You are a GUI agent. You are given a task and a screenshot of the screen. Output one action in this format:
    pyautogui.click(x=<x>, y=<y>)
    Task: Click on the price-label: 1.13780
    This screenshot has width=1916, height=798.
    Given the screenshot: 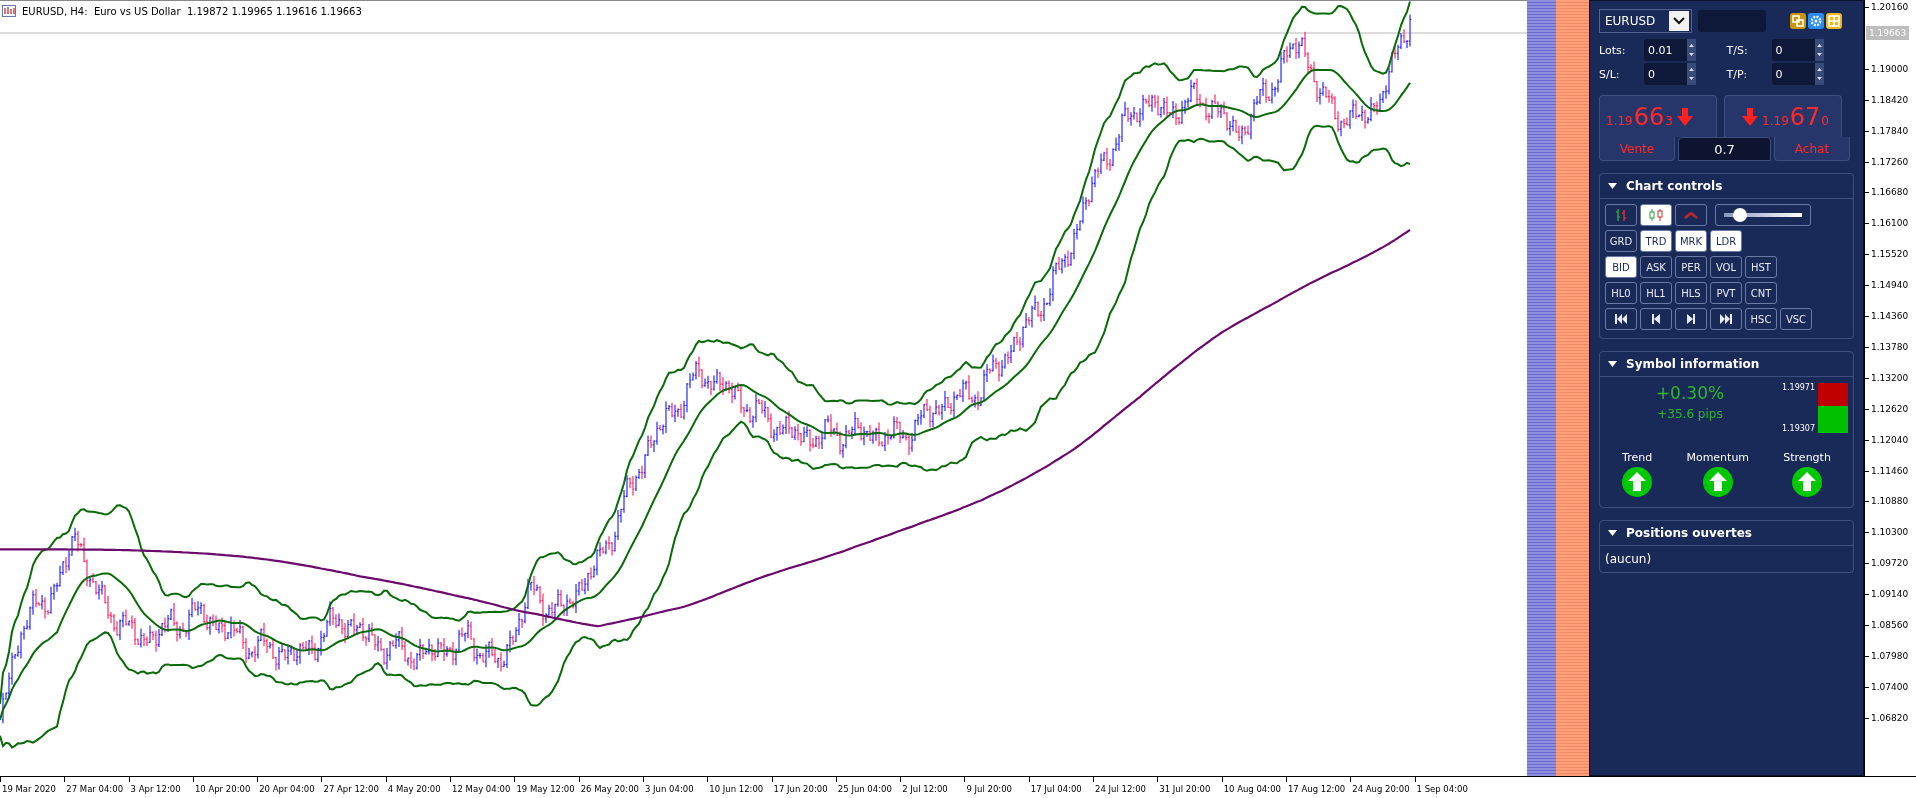 What is the action you would take?
    pyautogui.click(x=1887, y=346)
    